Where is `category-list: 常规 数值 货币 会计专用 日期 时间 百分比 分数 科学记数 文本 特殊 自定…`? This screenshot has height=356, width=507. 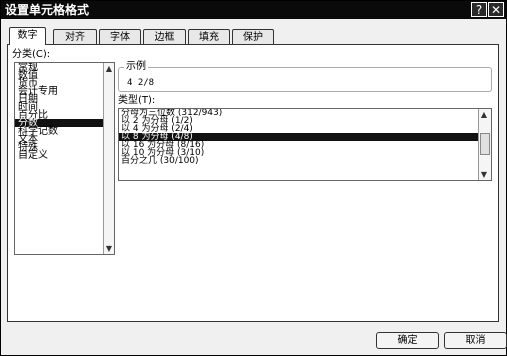
category-list: 常规 数值 货币 会计专用 日期 时间 百分比 分数 科学记数 文本 特殊 自定… is located at coordinates (64, 158).